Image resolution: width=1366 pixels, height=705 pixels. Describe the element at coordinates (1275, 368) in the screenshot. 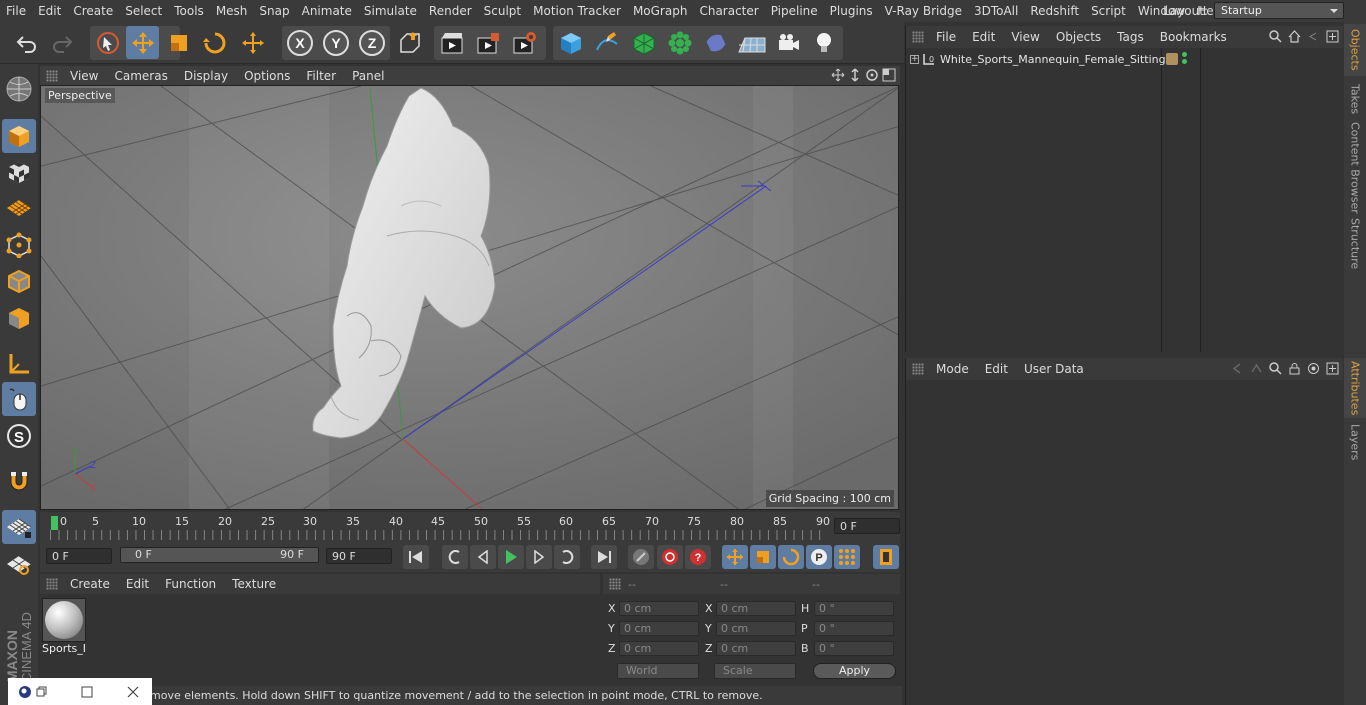

I see `attr-search-icon` at that location.